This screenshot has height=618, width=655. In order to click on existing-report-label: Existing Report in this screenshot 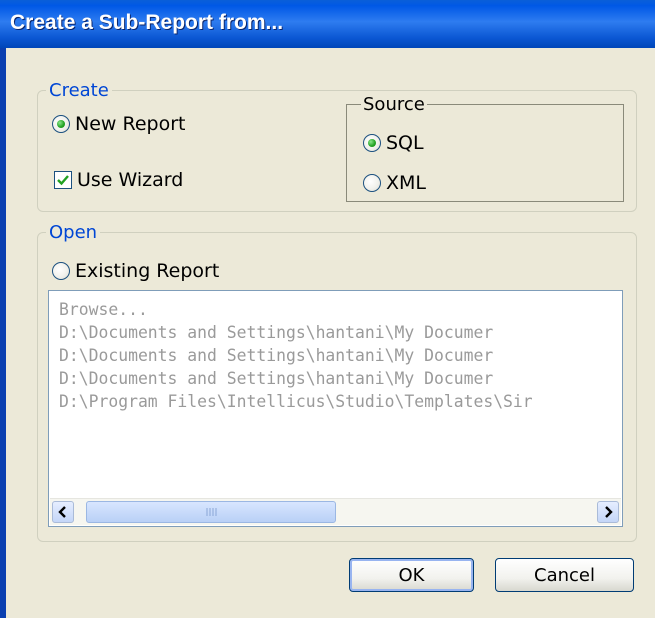, I will do `click(147, 271)`.